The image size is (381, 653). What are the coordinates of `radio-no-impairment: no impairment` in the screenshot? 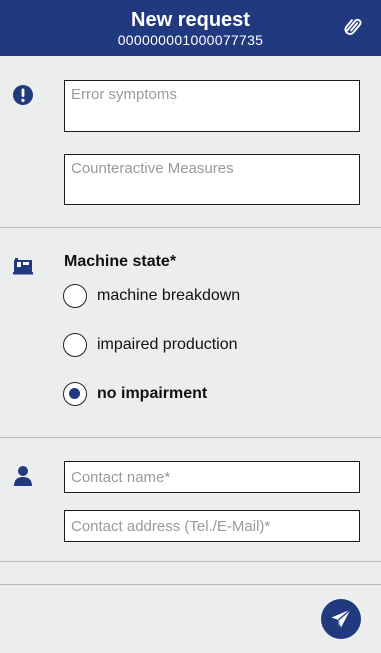 It's located at (135, 394).